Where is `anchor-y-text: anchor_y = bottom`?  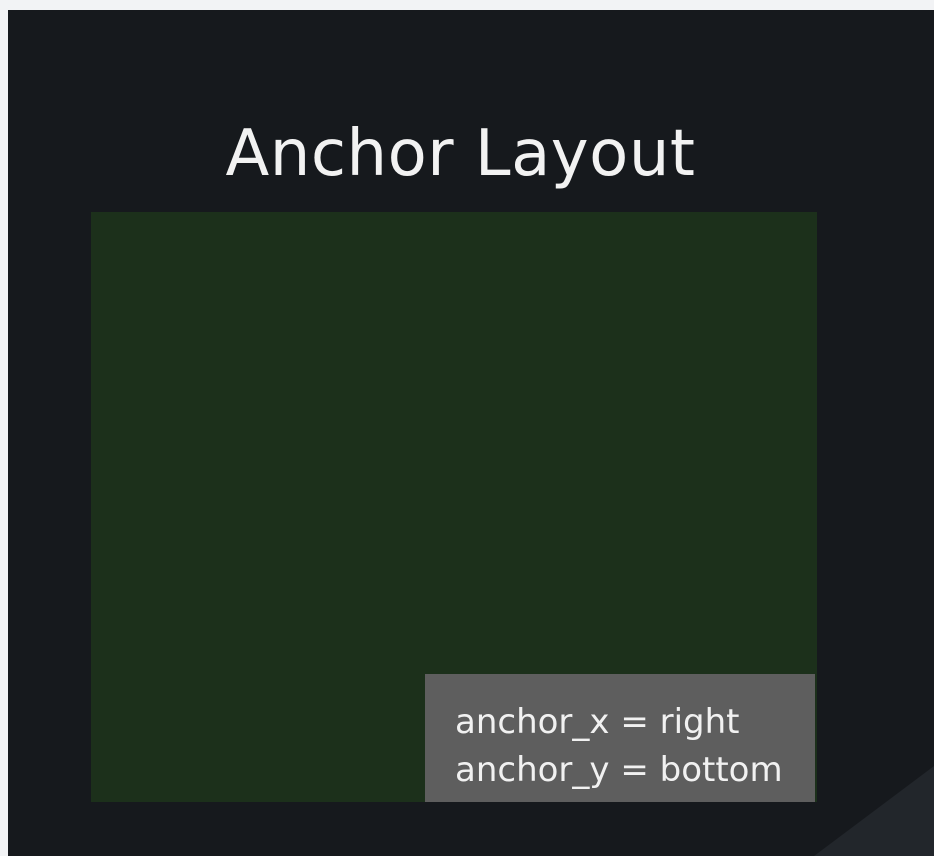 anchor-y-text: anchor_y = bottom is located at coordinates (619, 770).